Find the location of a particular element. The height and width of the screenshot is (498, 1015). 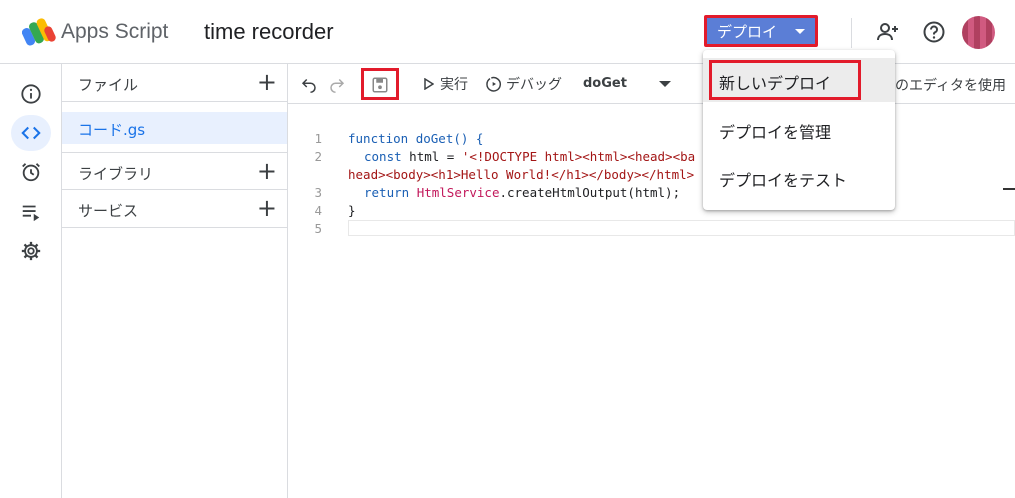

code-text: .createHtmlOutput(html); is located at coordinates (590, 192).